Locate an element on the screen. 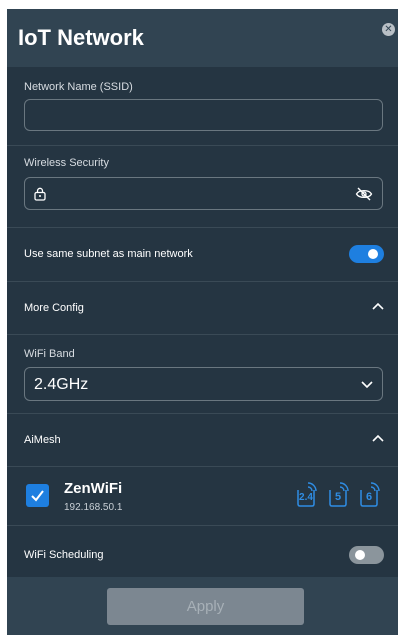  security-section: Wireless Security is located at coordinates (202, 187).